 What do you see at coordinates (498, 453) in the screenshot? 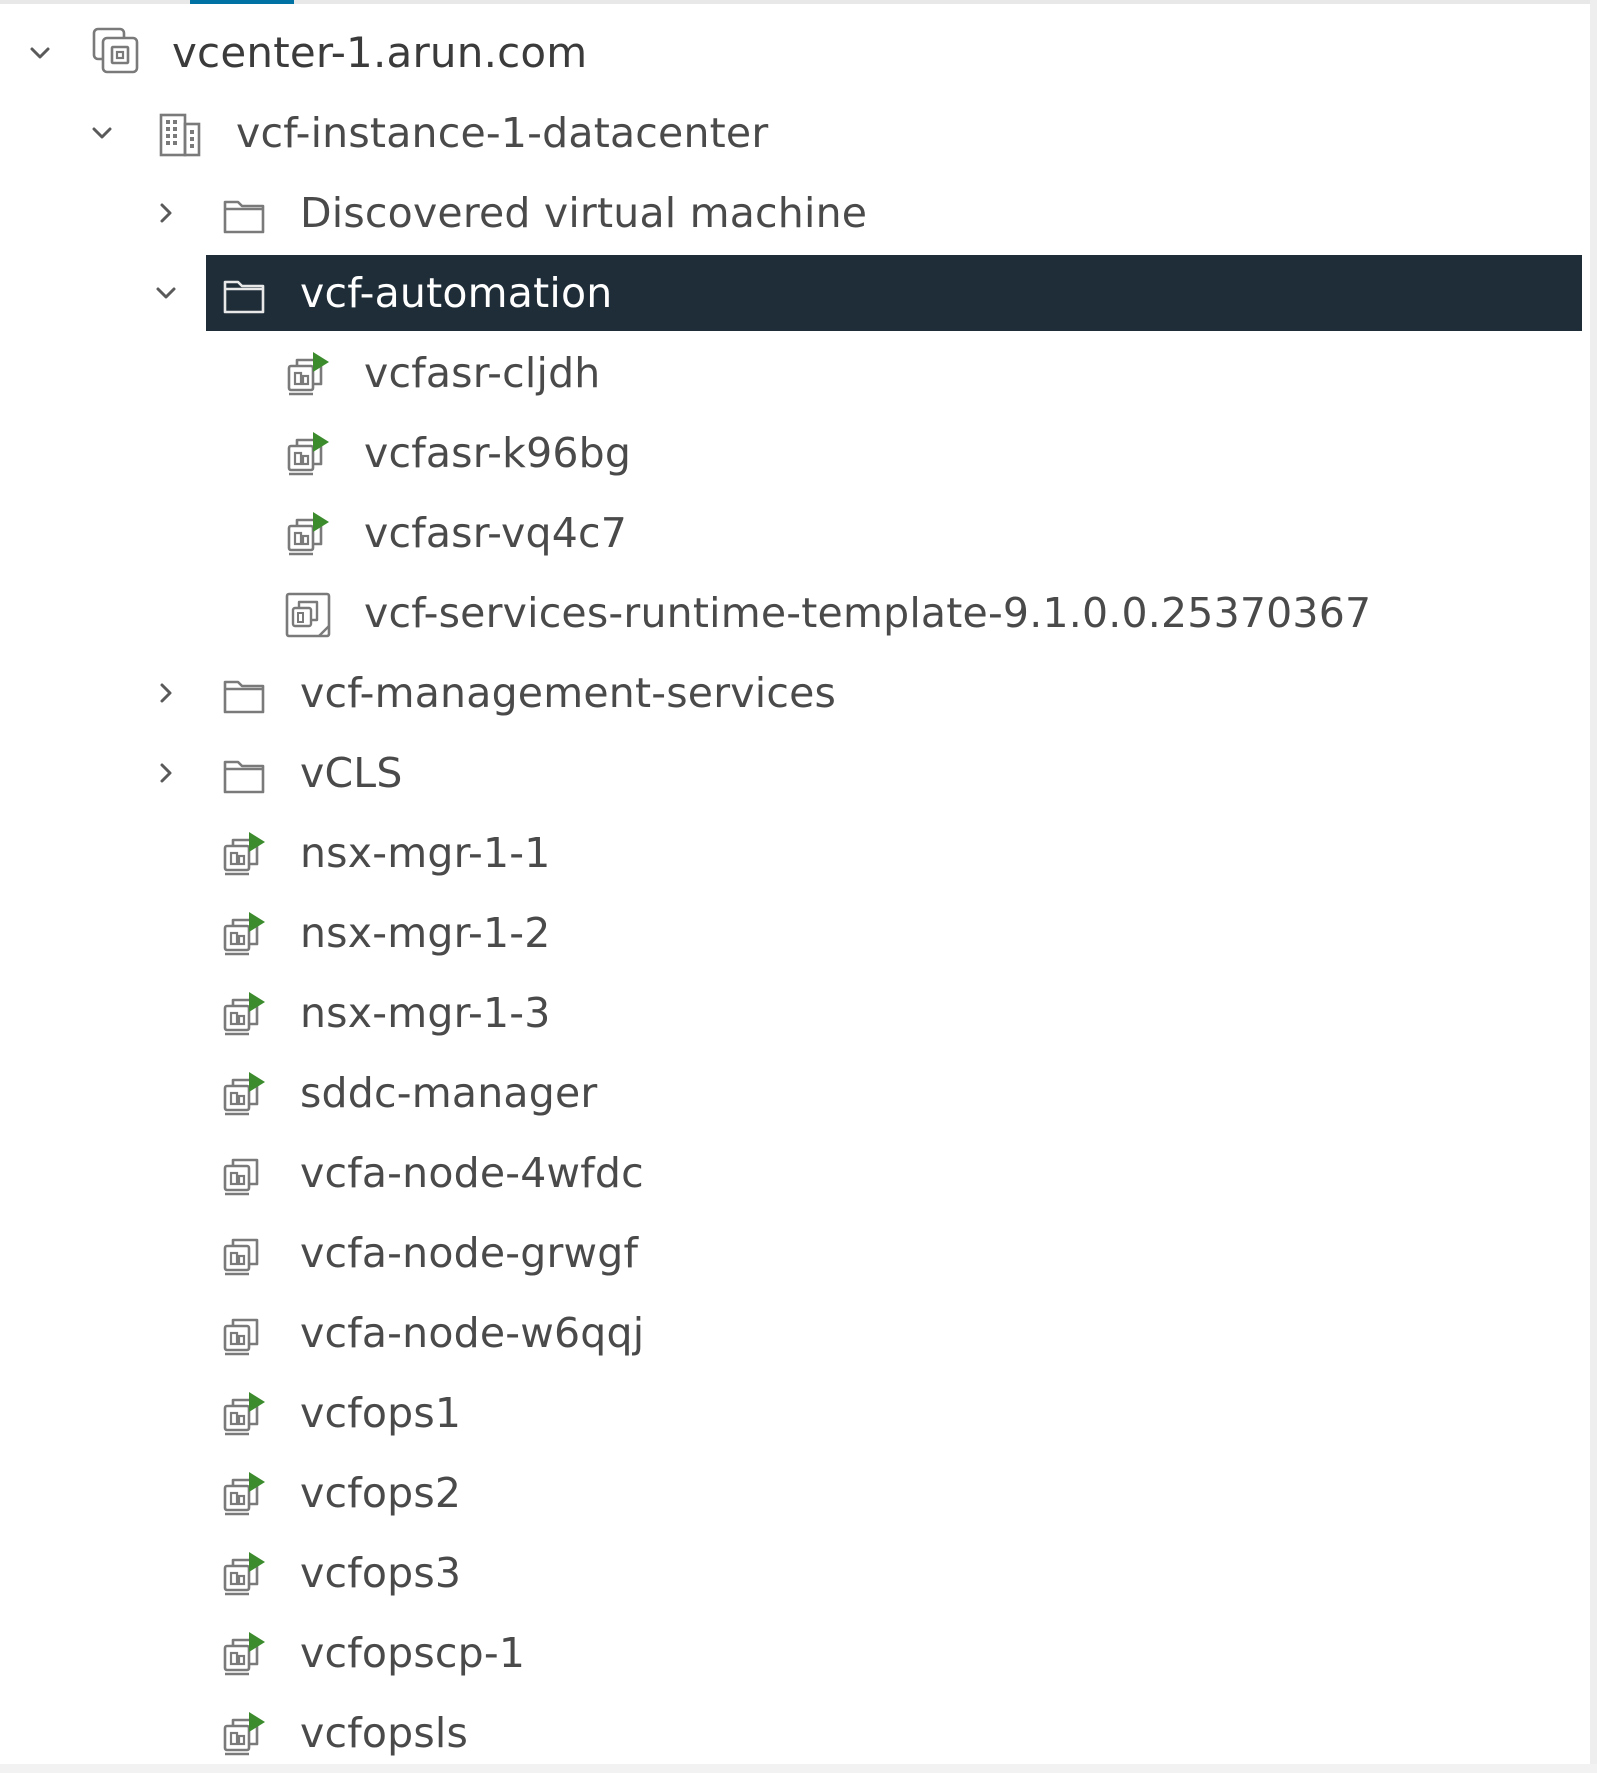
I see `tree-node-label: vcfasr-k96bg` at bounding box center [498, 453].